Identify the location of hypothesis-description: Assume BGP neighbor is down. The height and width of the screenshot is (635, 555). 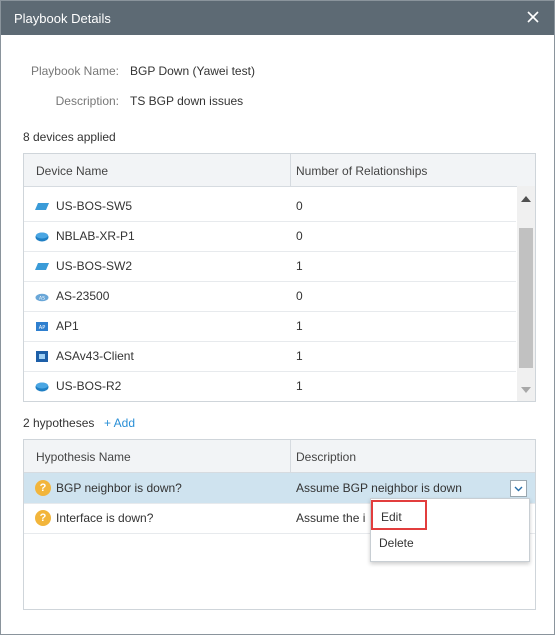
(379, 488).